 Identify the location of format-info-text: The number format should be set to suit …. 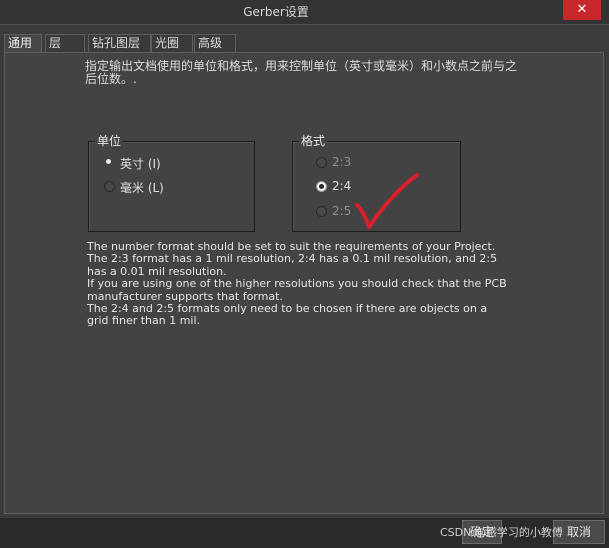
(297, 284).